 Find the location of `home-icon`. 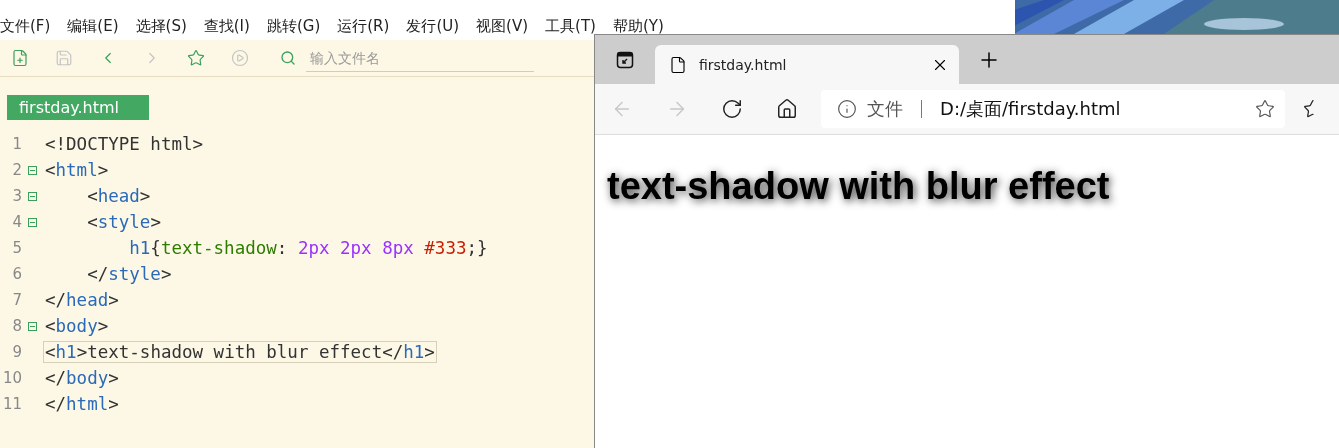

home-icon is located at coordinates (786, 109).